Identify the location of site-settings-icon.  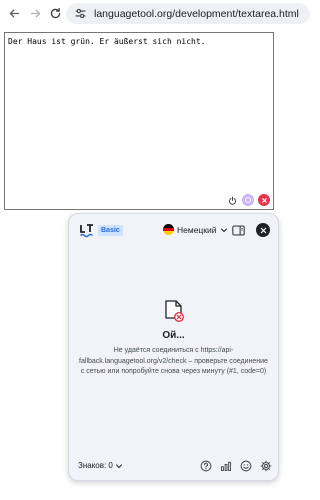
(80, 13).